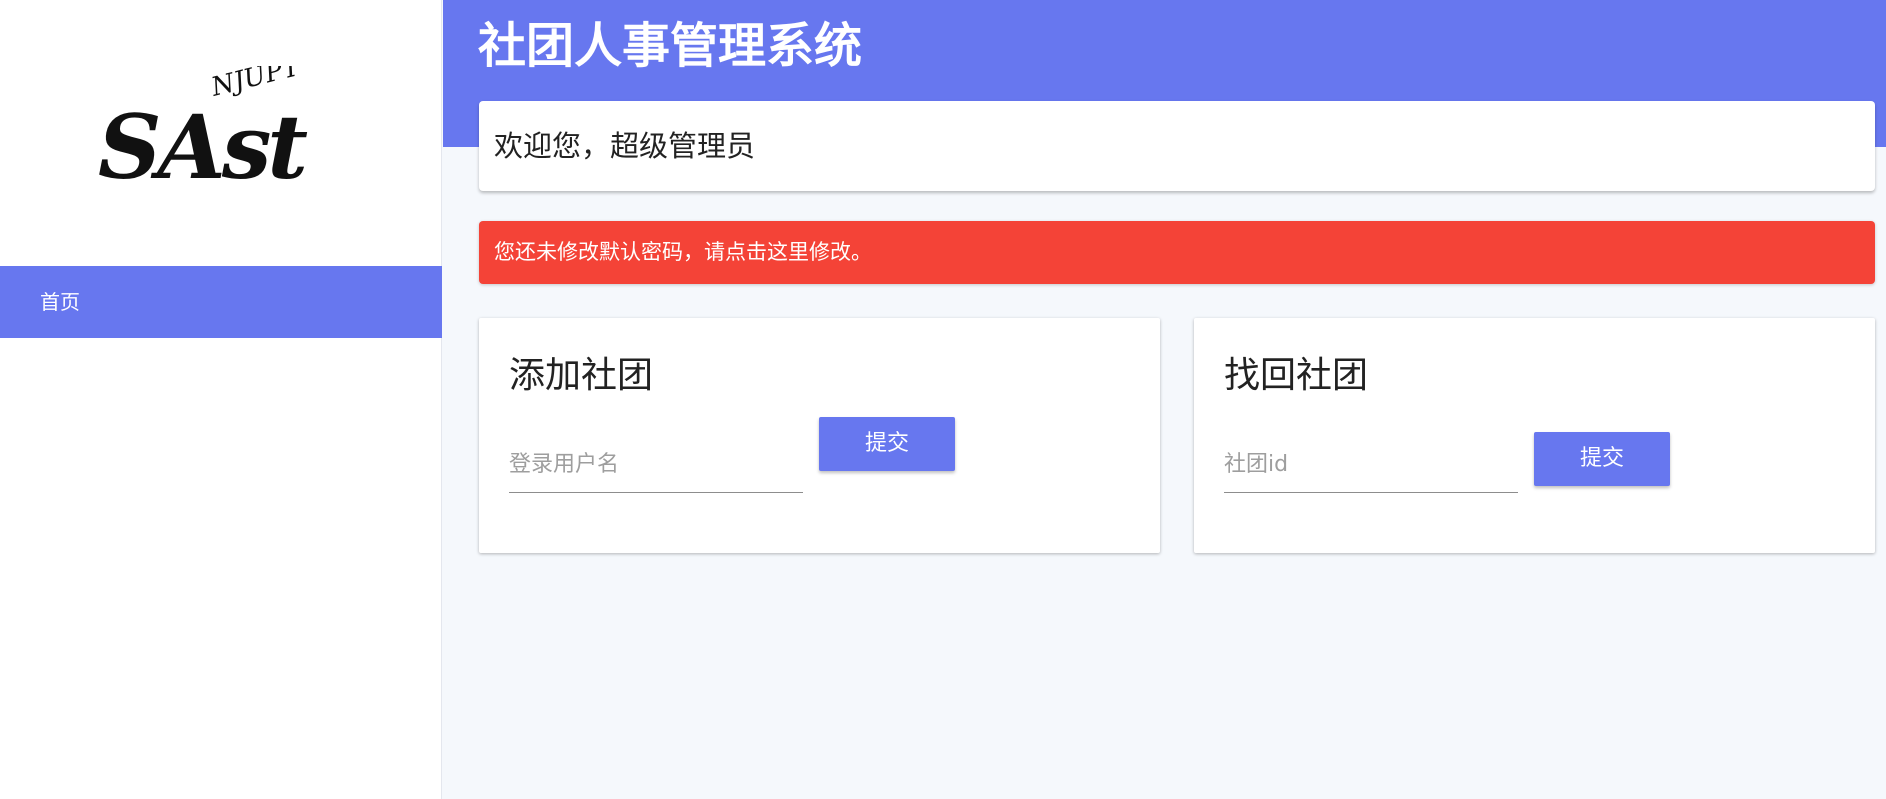 The width and height of the screenshot is (1886, 799). I want to click on sidebar-item-label: 首页, so click(60, 302).